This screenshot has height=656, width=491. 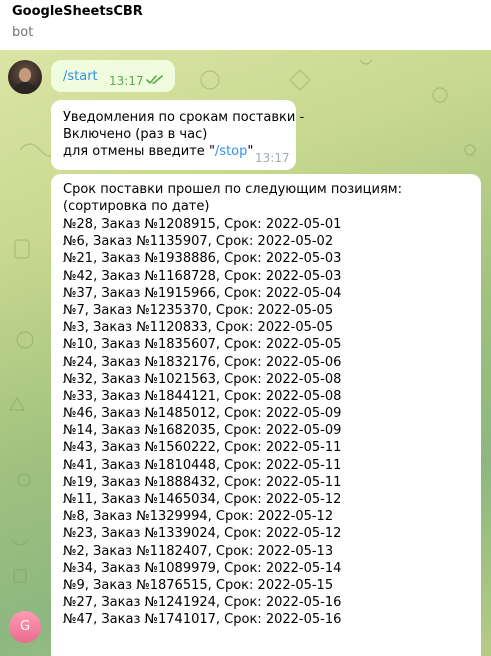 I want to click on chat-title: GoogleSheetsCBR, so click(x=77, y=11).